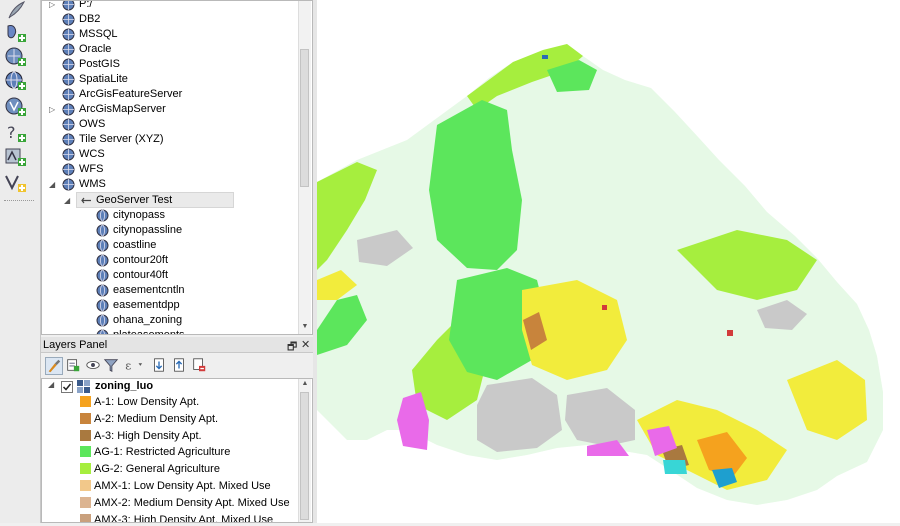 The image size is (900, 526). I want to click on filter-legend-button, so click(112, 366).